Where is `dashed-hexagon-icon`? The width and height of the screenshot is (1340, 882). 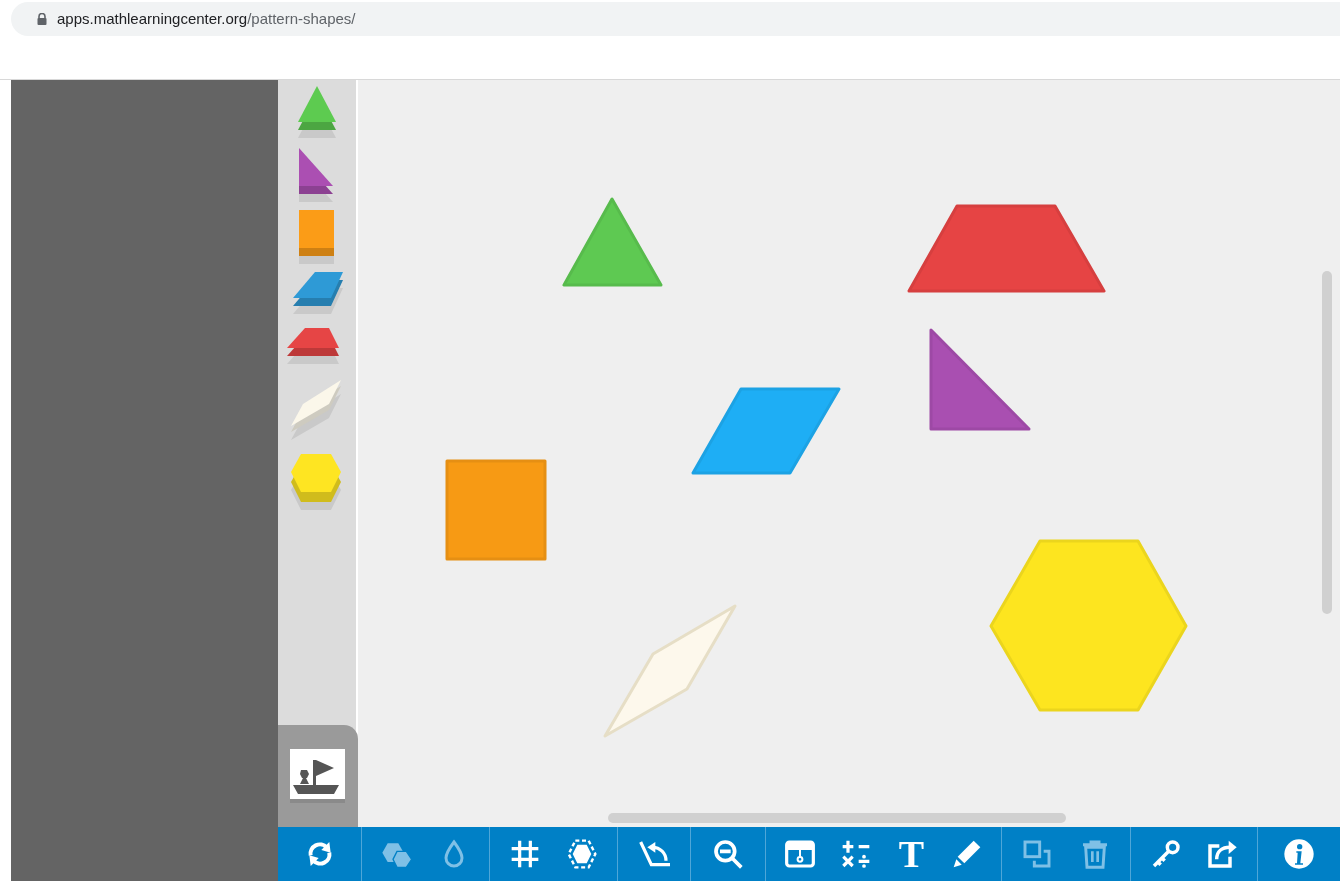
dashed-hexagon-icon is located at coordinates (582, 854).